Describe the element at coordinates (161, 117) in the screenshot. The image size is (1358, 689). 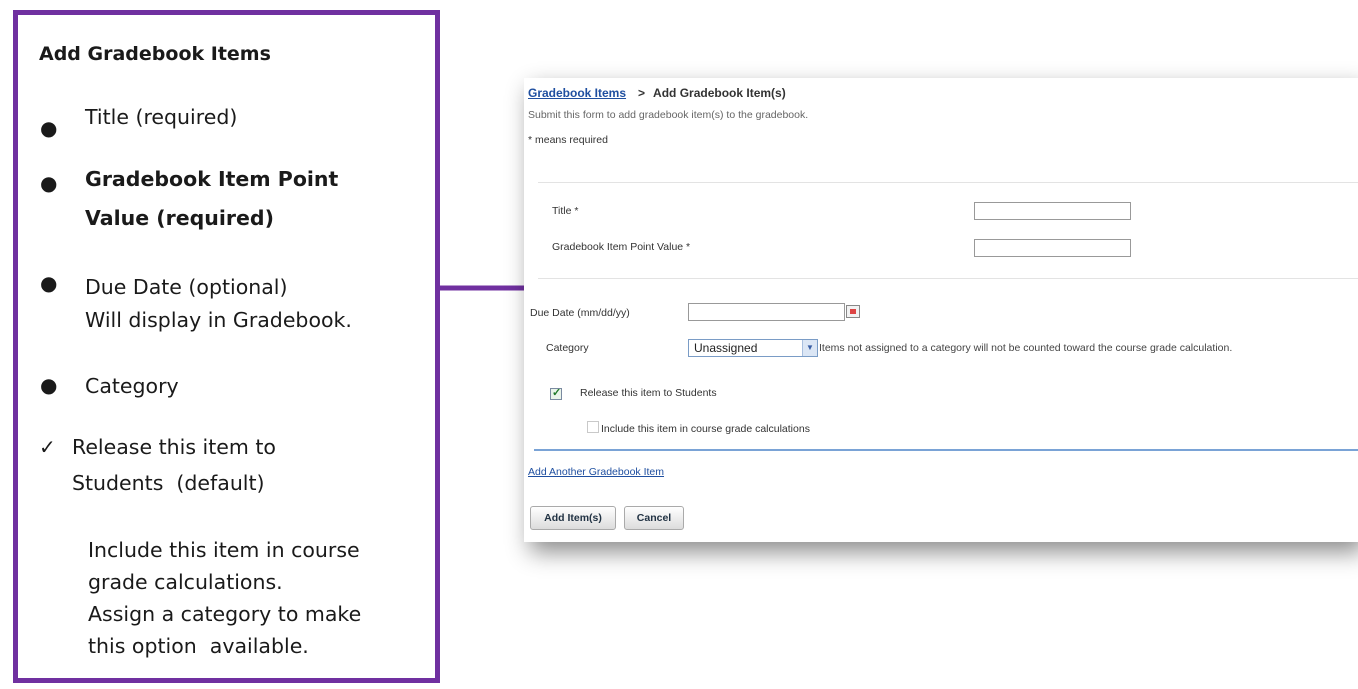
I see `annotation-title-item: Title (required)` at that location.